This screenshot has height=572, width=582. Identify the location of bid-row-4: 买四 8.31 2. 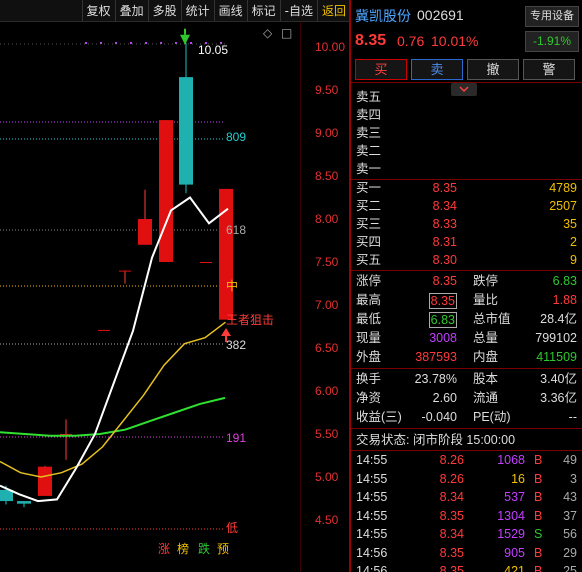
(466, 242).